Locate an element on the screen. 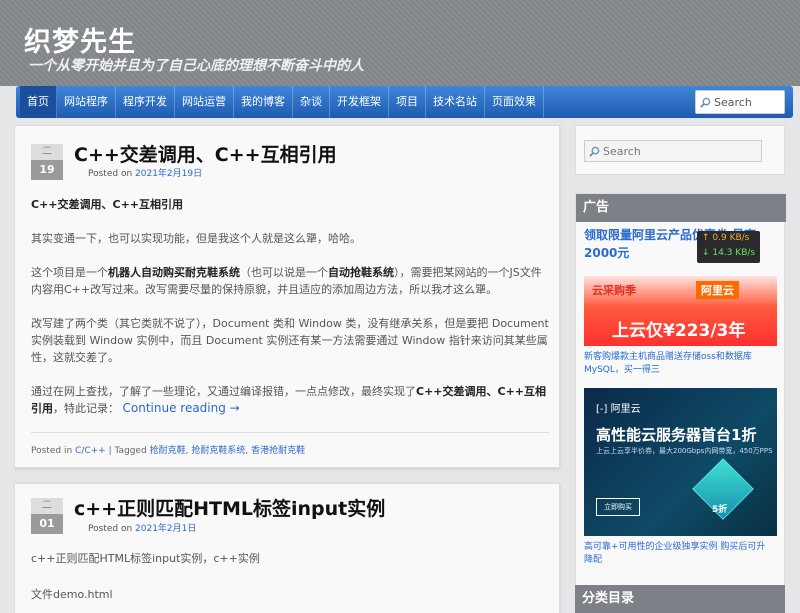 This screenshot has width=800, height=613. nav-item-my-blog: 我的博客 is located at coordinates (263, 102).